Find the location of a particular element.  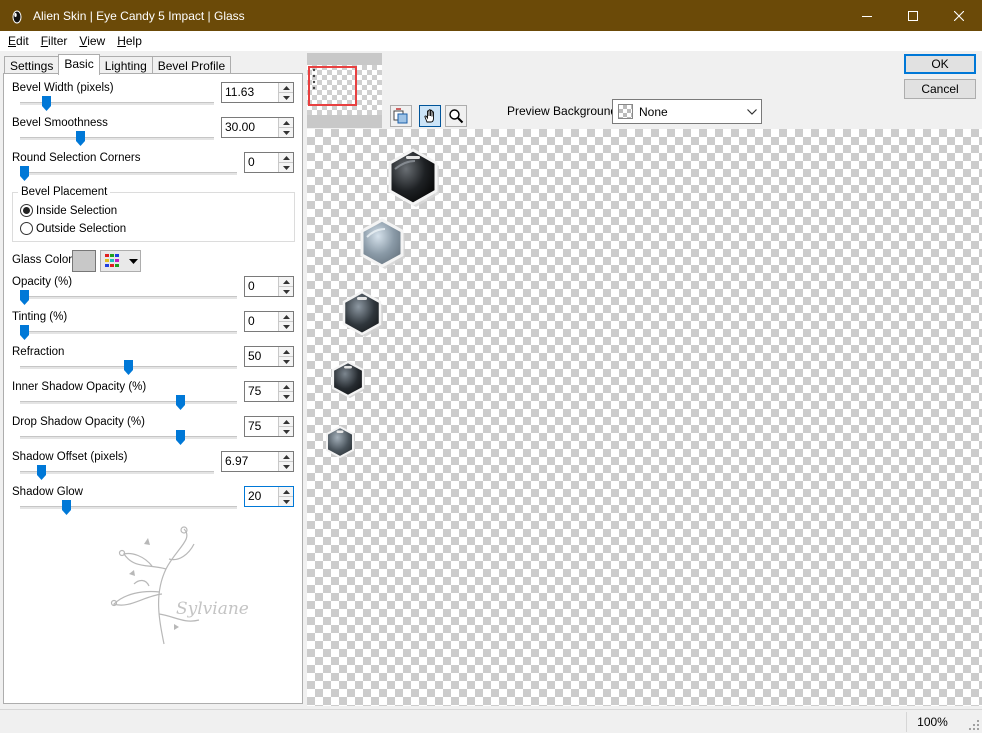

cancel-button: Cancel is located at coordinates (940, 89).